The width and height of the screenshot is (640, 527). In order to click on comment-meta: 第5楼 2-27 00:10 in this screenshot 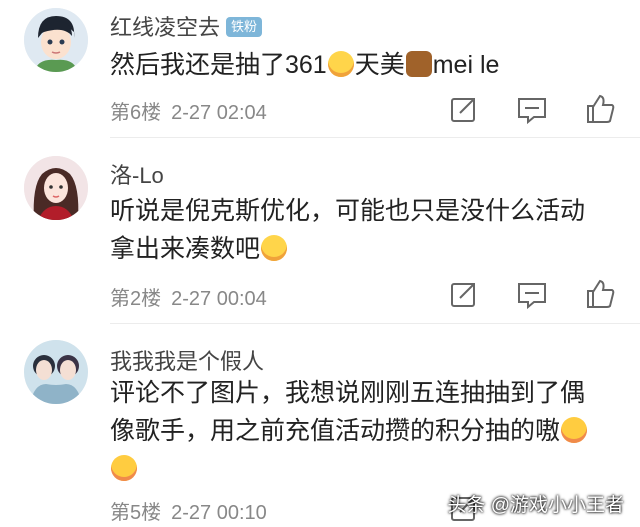, I will do `click(193, 510)`.